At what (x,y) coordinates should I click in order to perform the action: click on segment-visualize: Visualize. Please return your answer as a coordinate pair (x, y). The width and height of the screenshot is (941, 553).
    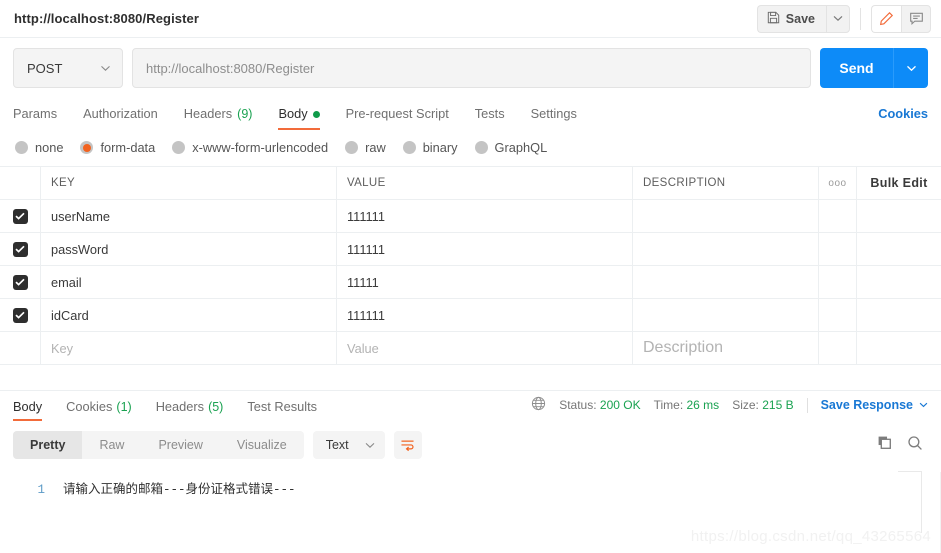
    Looking at the image, I should click on (262, 445).